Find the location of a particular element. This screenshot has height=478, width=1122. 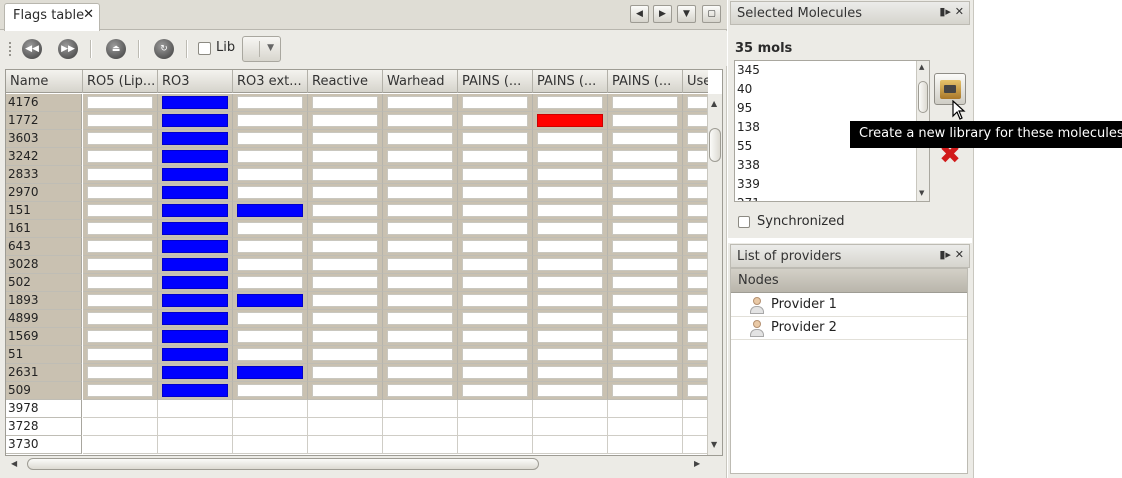

name-cell: 3242 is located at coordinates (44, 157).